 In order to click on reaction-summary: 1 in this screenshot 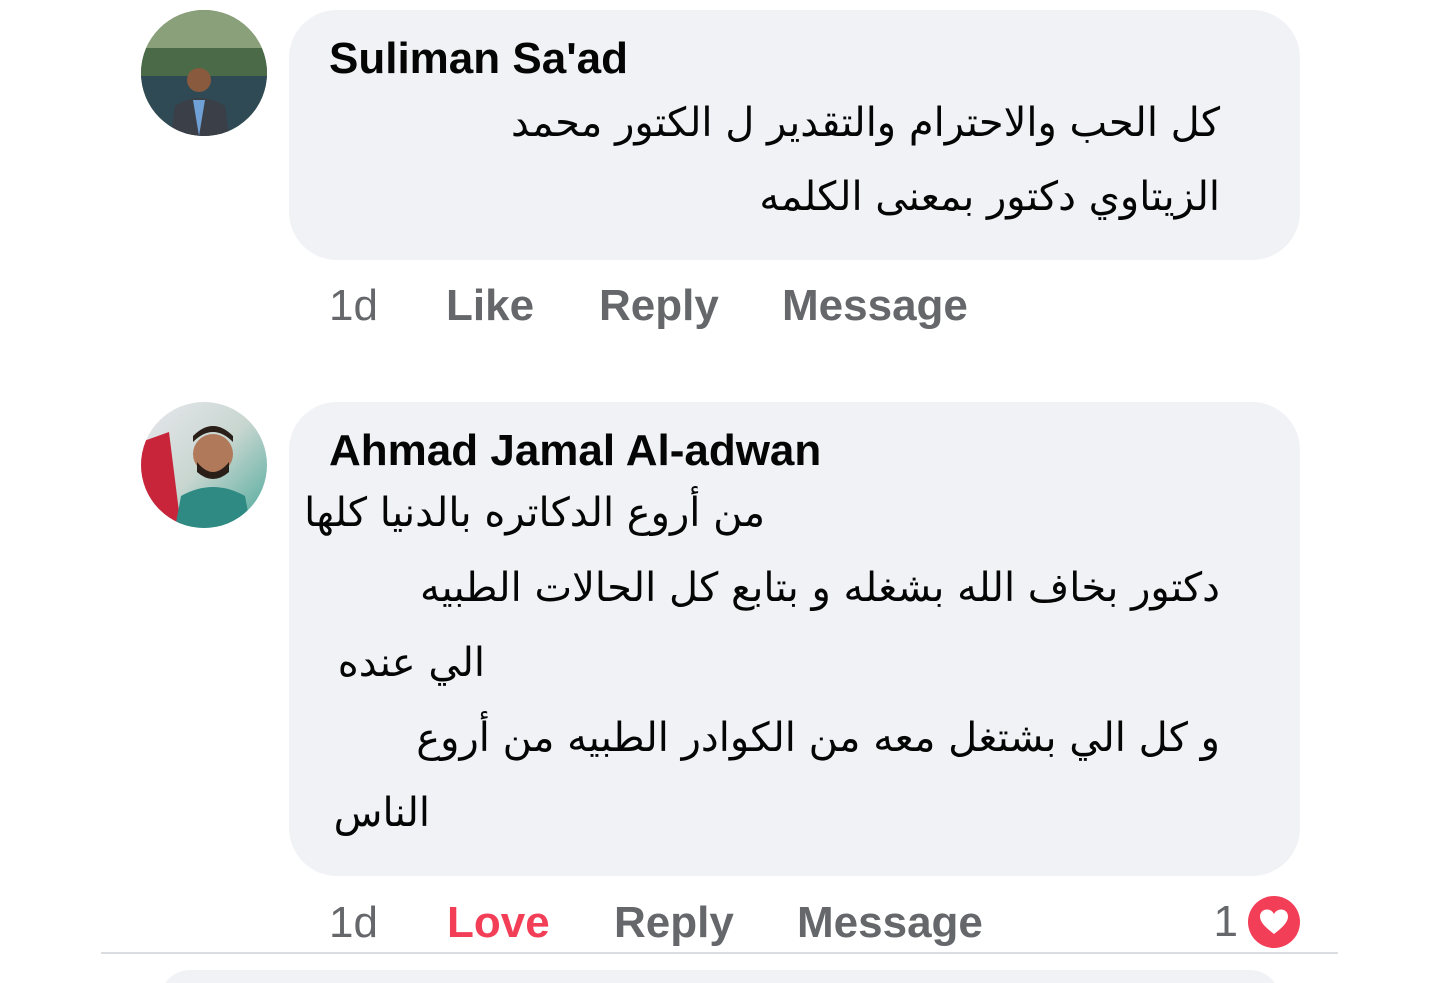, I will do `click(1257, 922)`.